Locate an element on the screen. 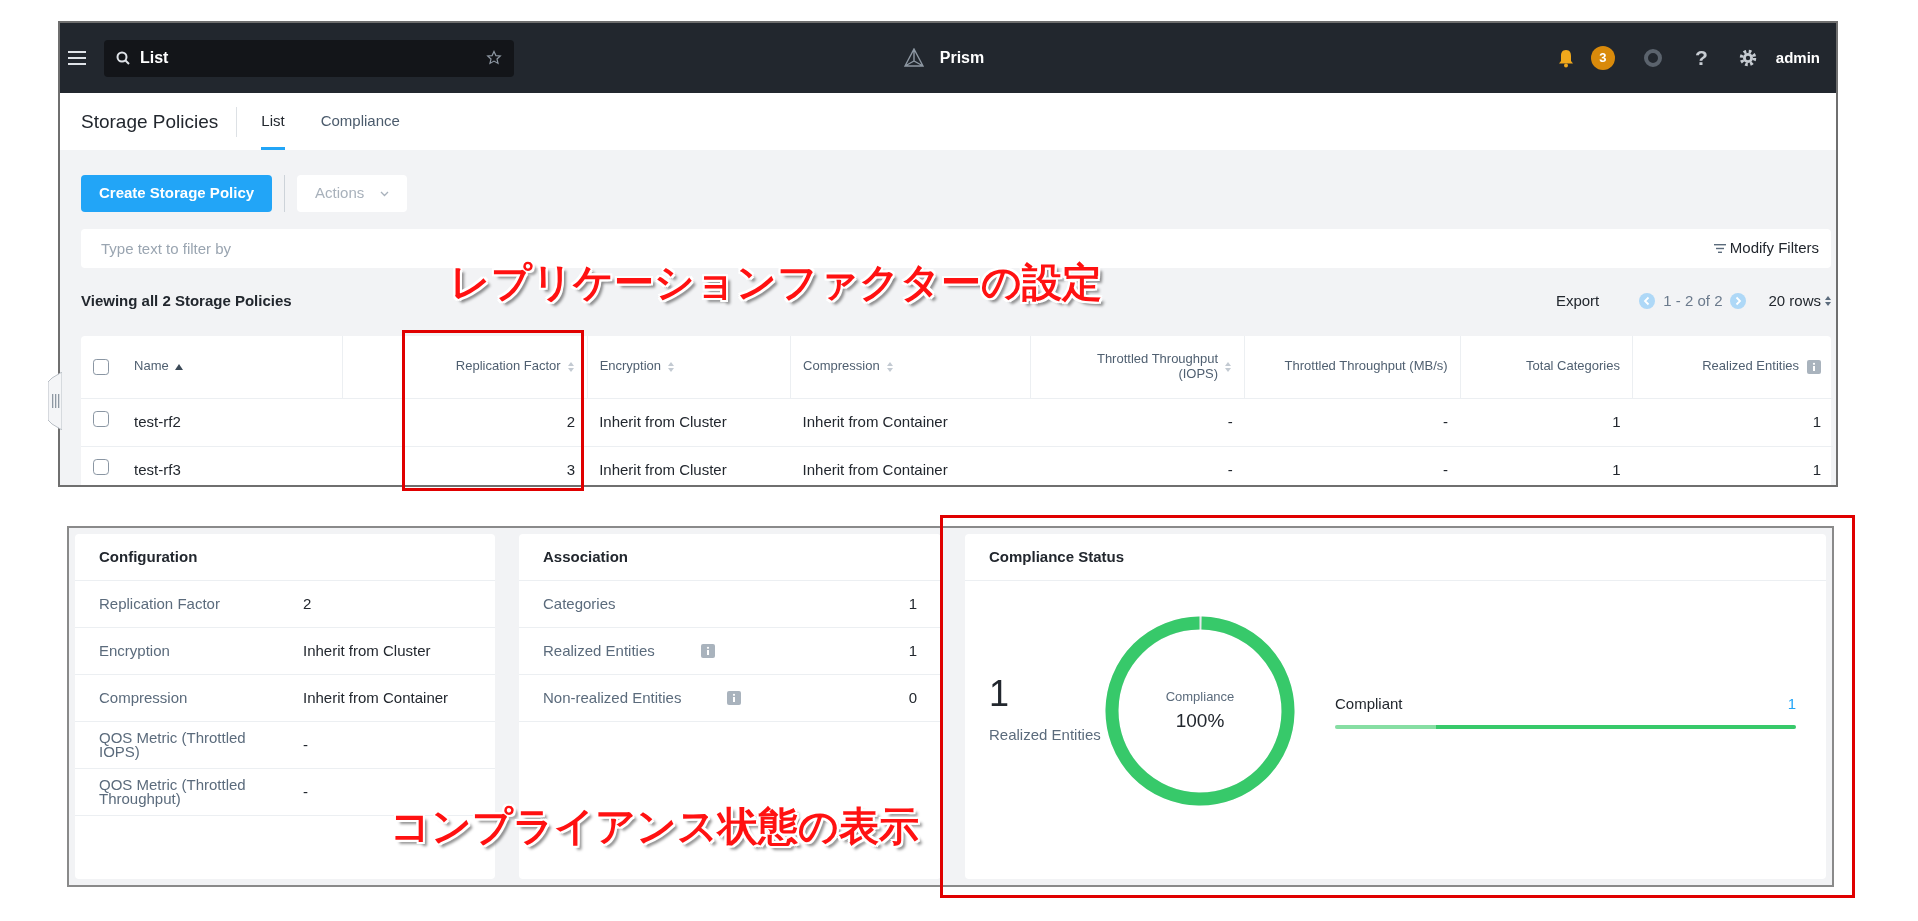  panel-title: Configuration is located at coordinates (285, 557).